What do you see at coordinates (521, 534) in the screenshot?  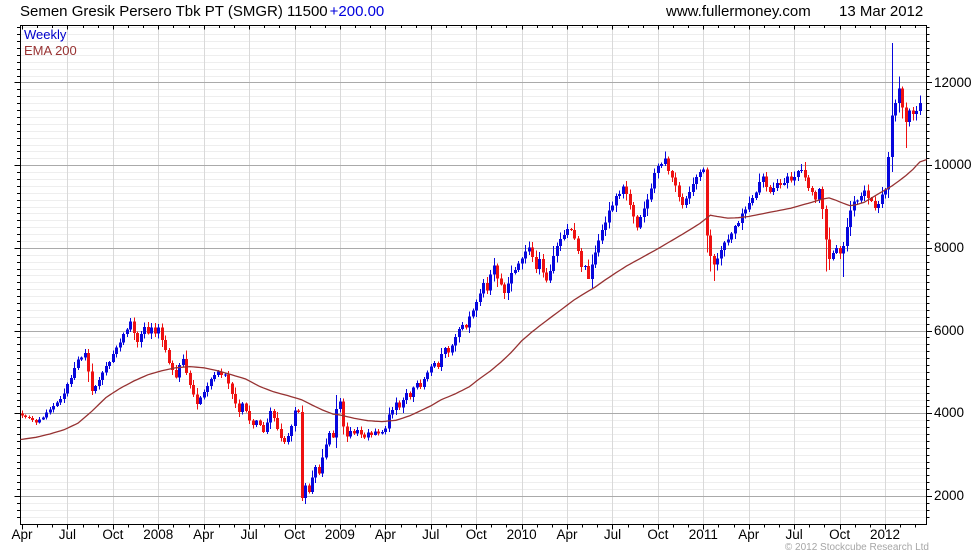 I see `x-tick-label: 2010` at bounding box center [521, 534].